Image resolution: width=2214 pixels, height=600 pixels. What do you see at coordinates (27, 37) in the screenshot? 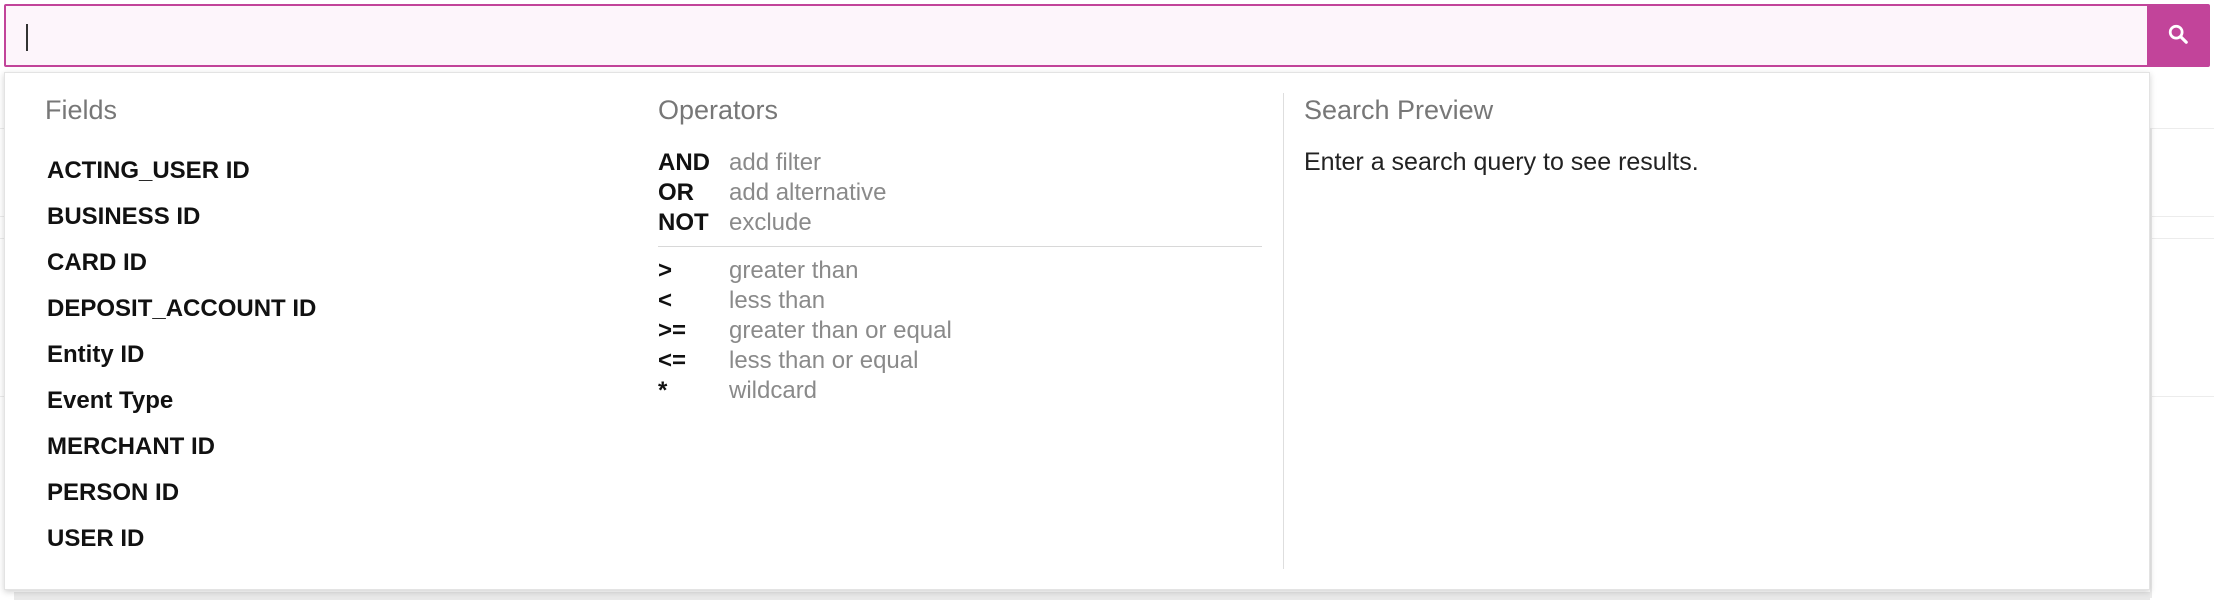
I see `text-caret` at bounding box center [27, 37].